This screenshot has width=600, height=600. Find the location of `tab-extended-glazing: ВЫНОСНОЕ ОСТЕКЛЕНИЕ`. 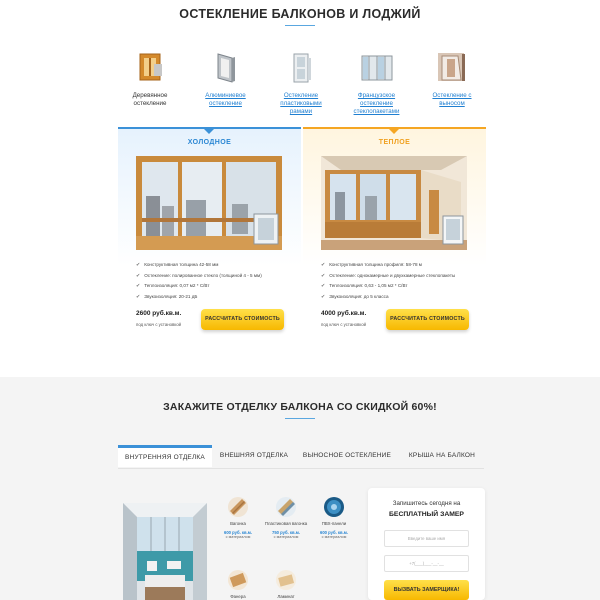

tab-extended-glazing: ВЫНОСНОЕ ОСТЕКЛЕНИЕ is located at coordinates (347, 456).